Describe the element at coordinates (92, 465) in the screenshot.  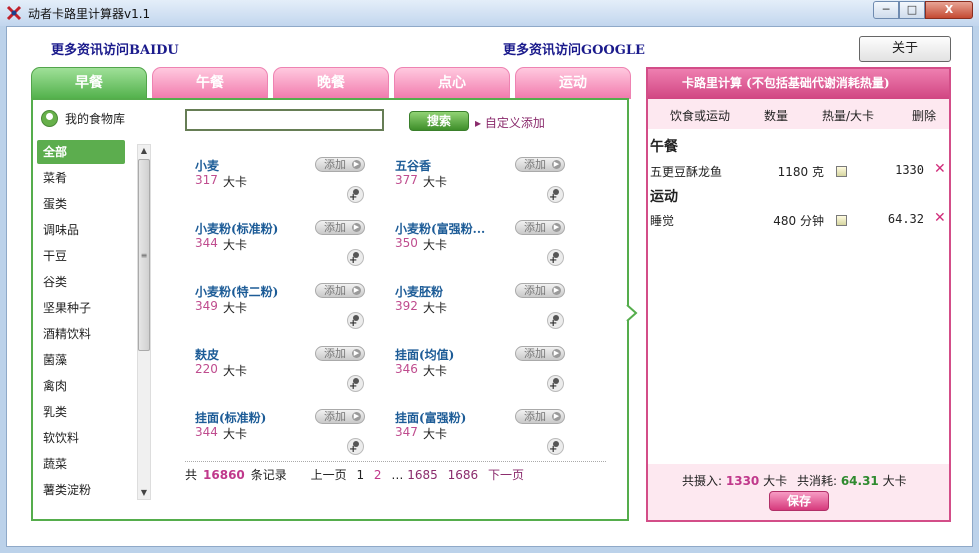
I see `category-item: 蔬菜` at that location.